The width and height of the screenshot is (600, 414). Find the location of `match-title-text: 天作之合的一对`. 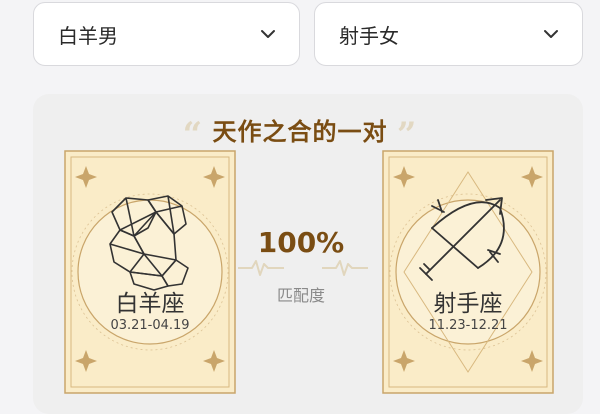

match-title-text: 天作之合的一对 is located at coordinates (300, 132).